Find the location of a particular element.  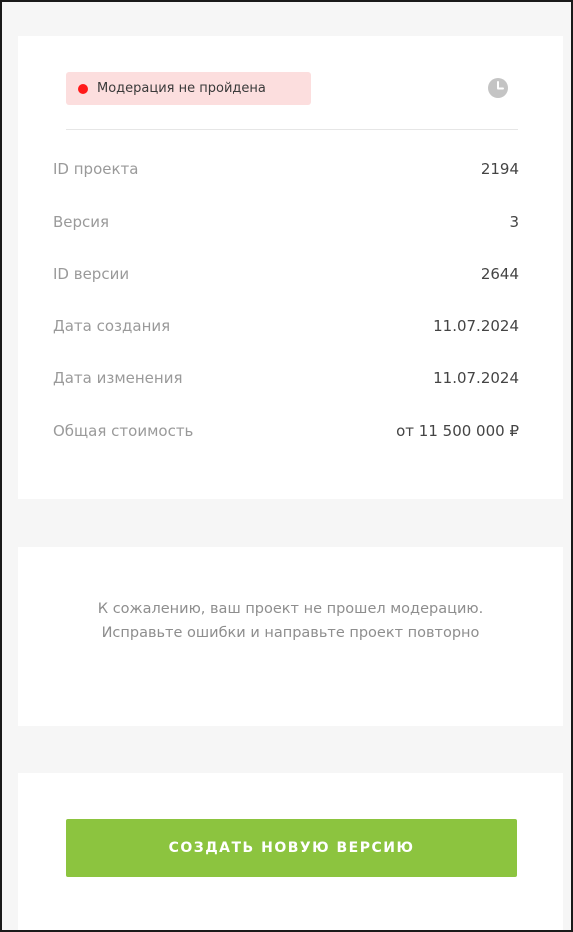

detail-value: 3 is located at coordinates (514, 222).